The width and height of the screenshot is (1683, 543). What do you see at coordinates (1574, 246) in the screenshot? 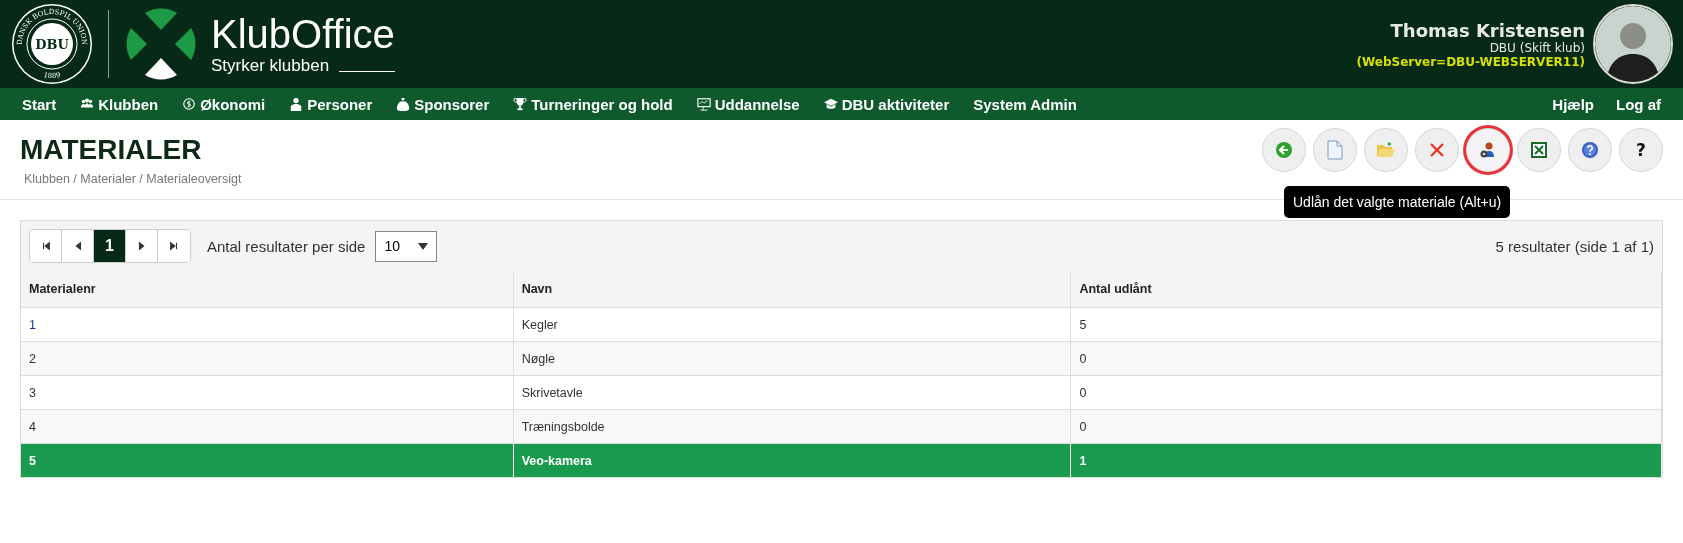
I see `results-summary: 5 resultater (side 1 af 1)` at bounding box center [1574, 246].